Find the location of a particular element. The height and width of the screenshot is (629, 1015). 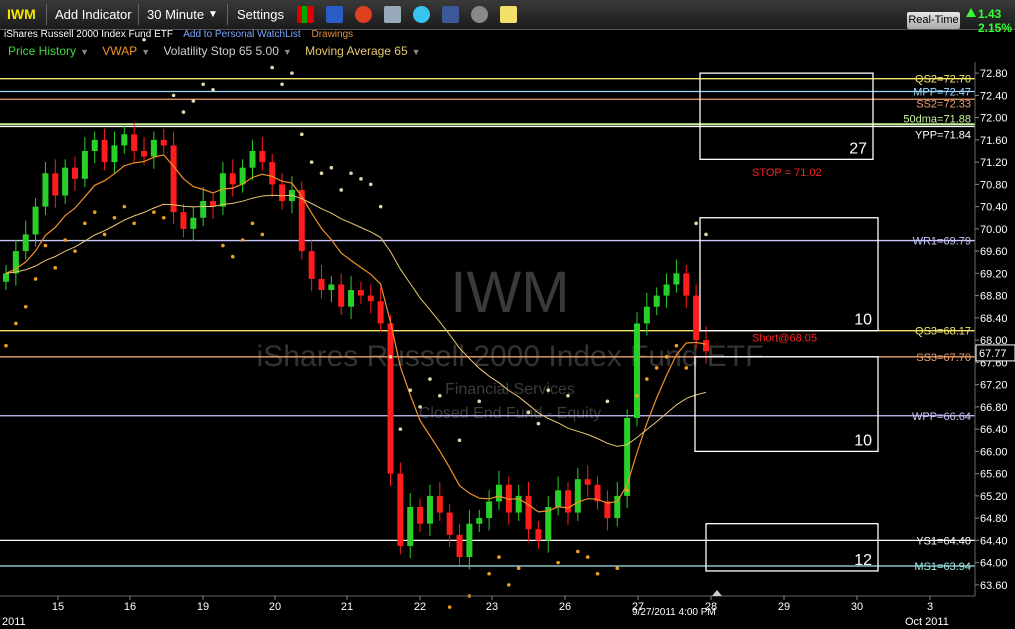

x-tick-label: 30 is located at coordinates (857, 607).